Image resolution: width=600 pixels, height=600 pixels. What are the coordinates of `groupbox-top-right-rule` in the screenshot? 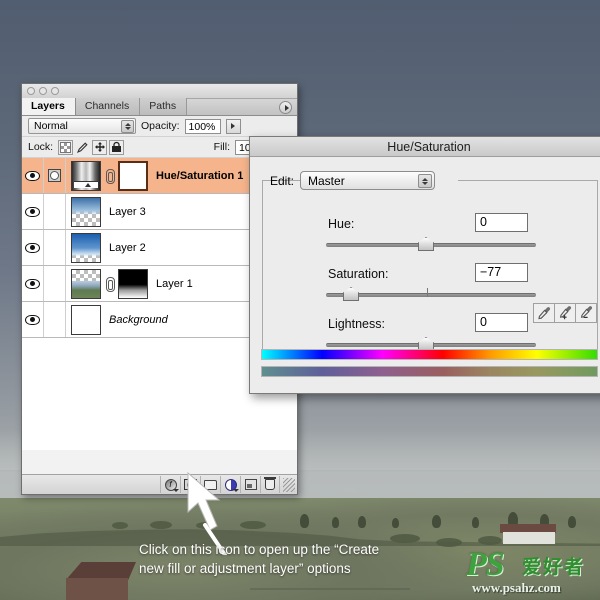 It's located at (528, 180).